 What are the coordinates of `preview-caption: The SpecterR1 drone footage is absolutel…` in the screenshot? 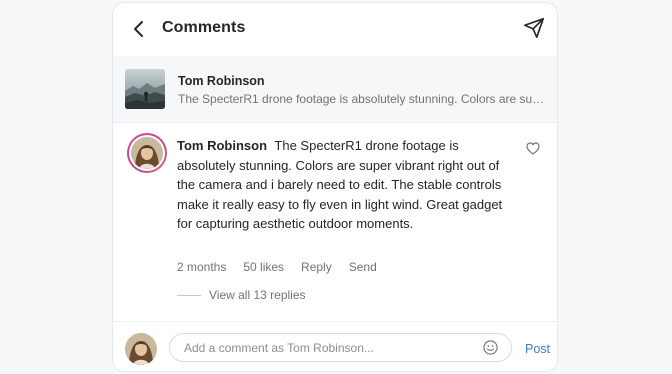 It's located at (363, 99).